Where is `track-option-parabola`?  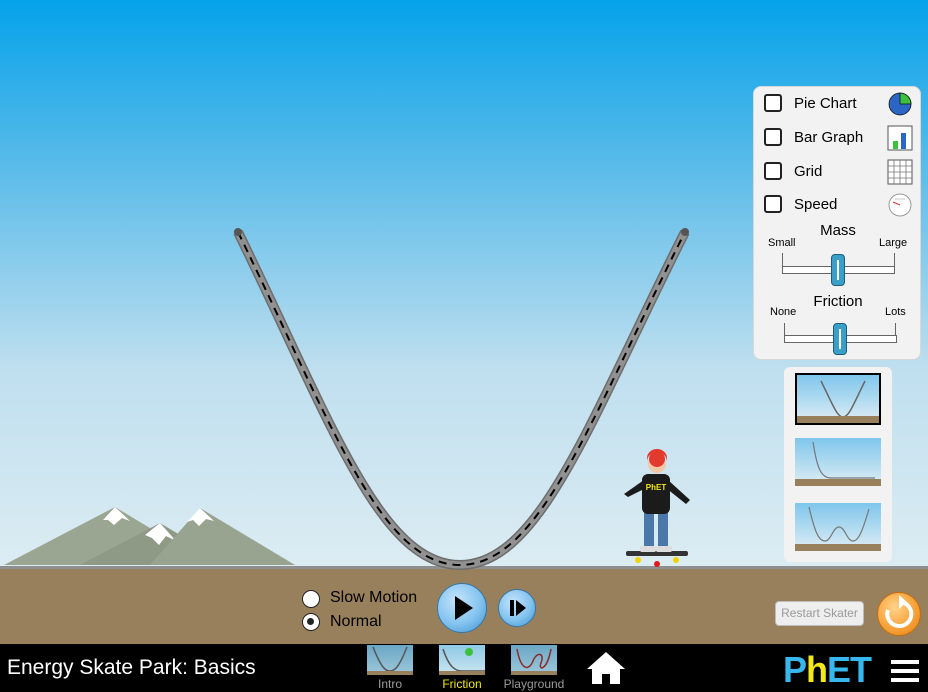
track-option-parabola is located at coordinates (838, 399).